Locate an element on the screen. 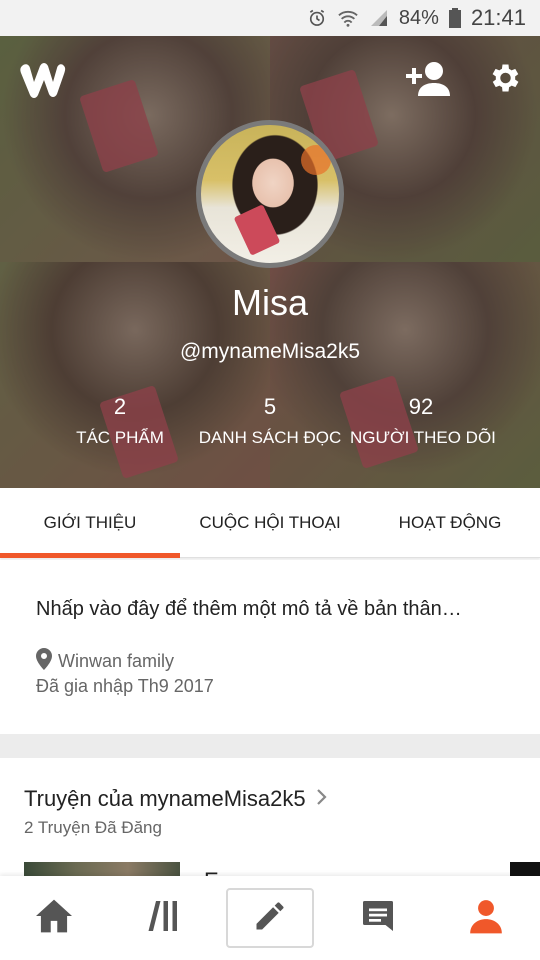 This screenshot has width=540, height=960. stories-header: Truyện của mynameMisa2k5 is located at coordinates (176, 799).